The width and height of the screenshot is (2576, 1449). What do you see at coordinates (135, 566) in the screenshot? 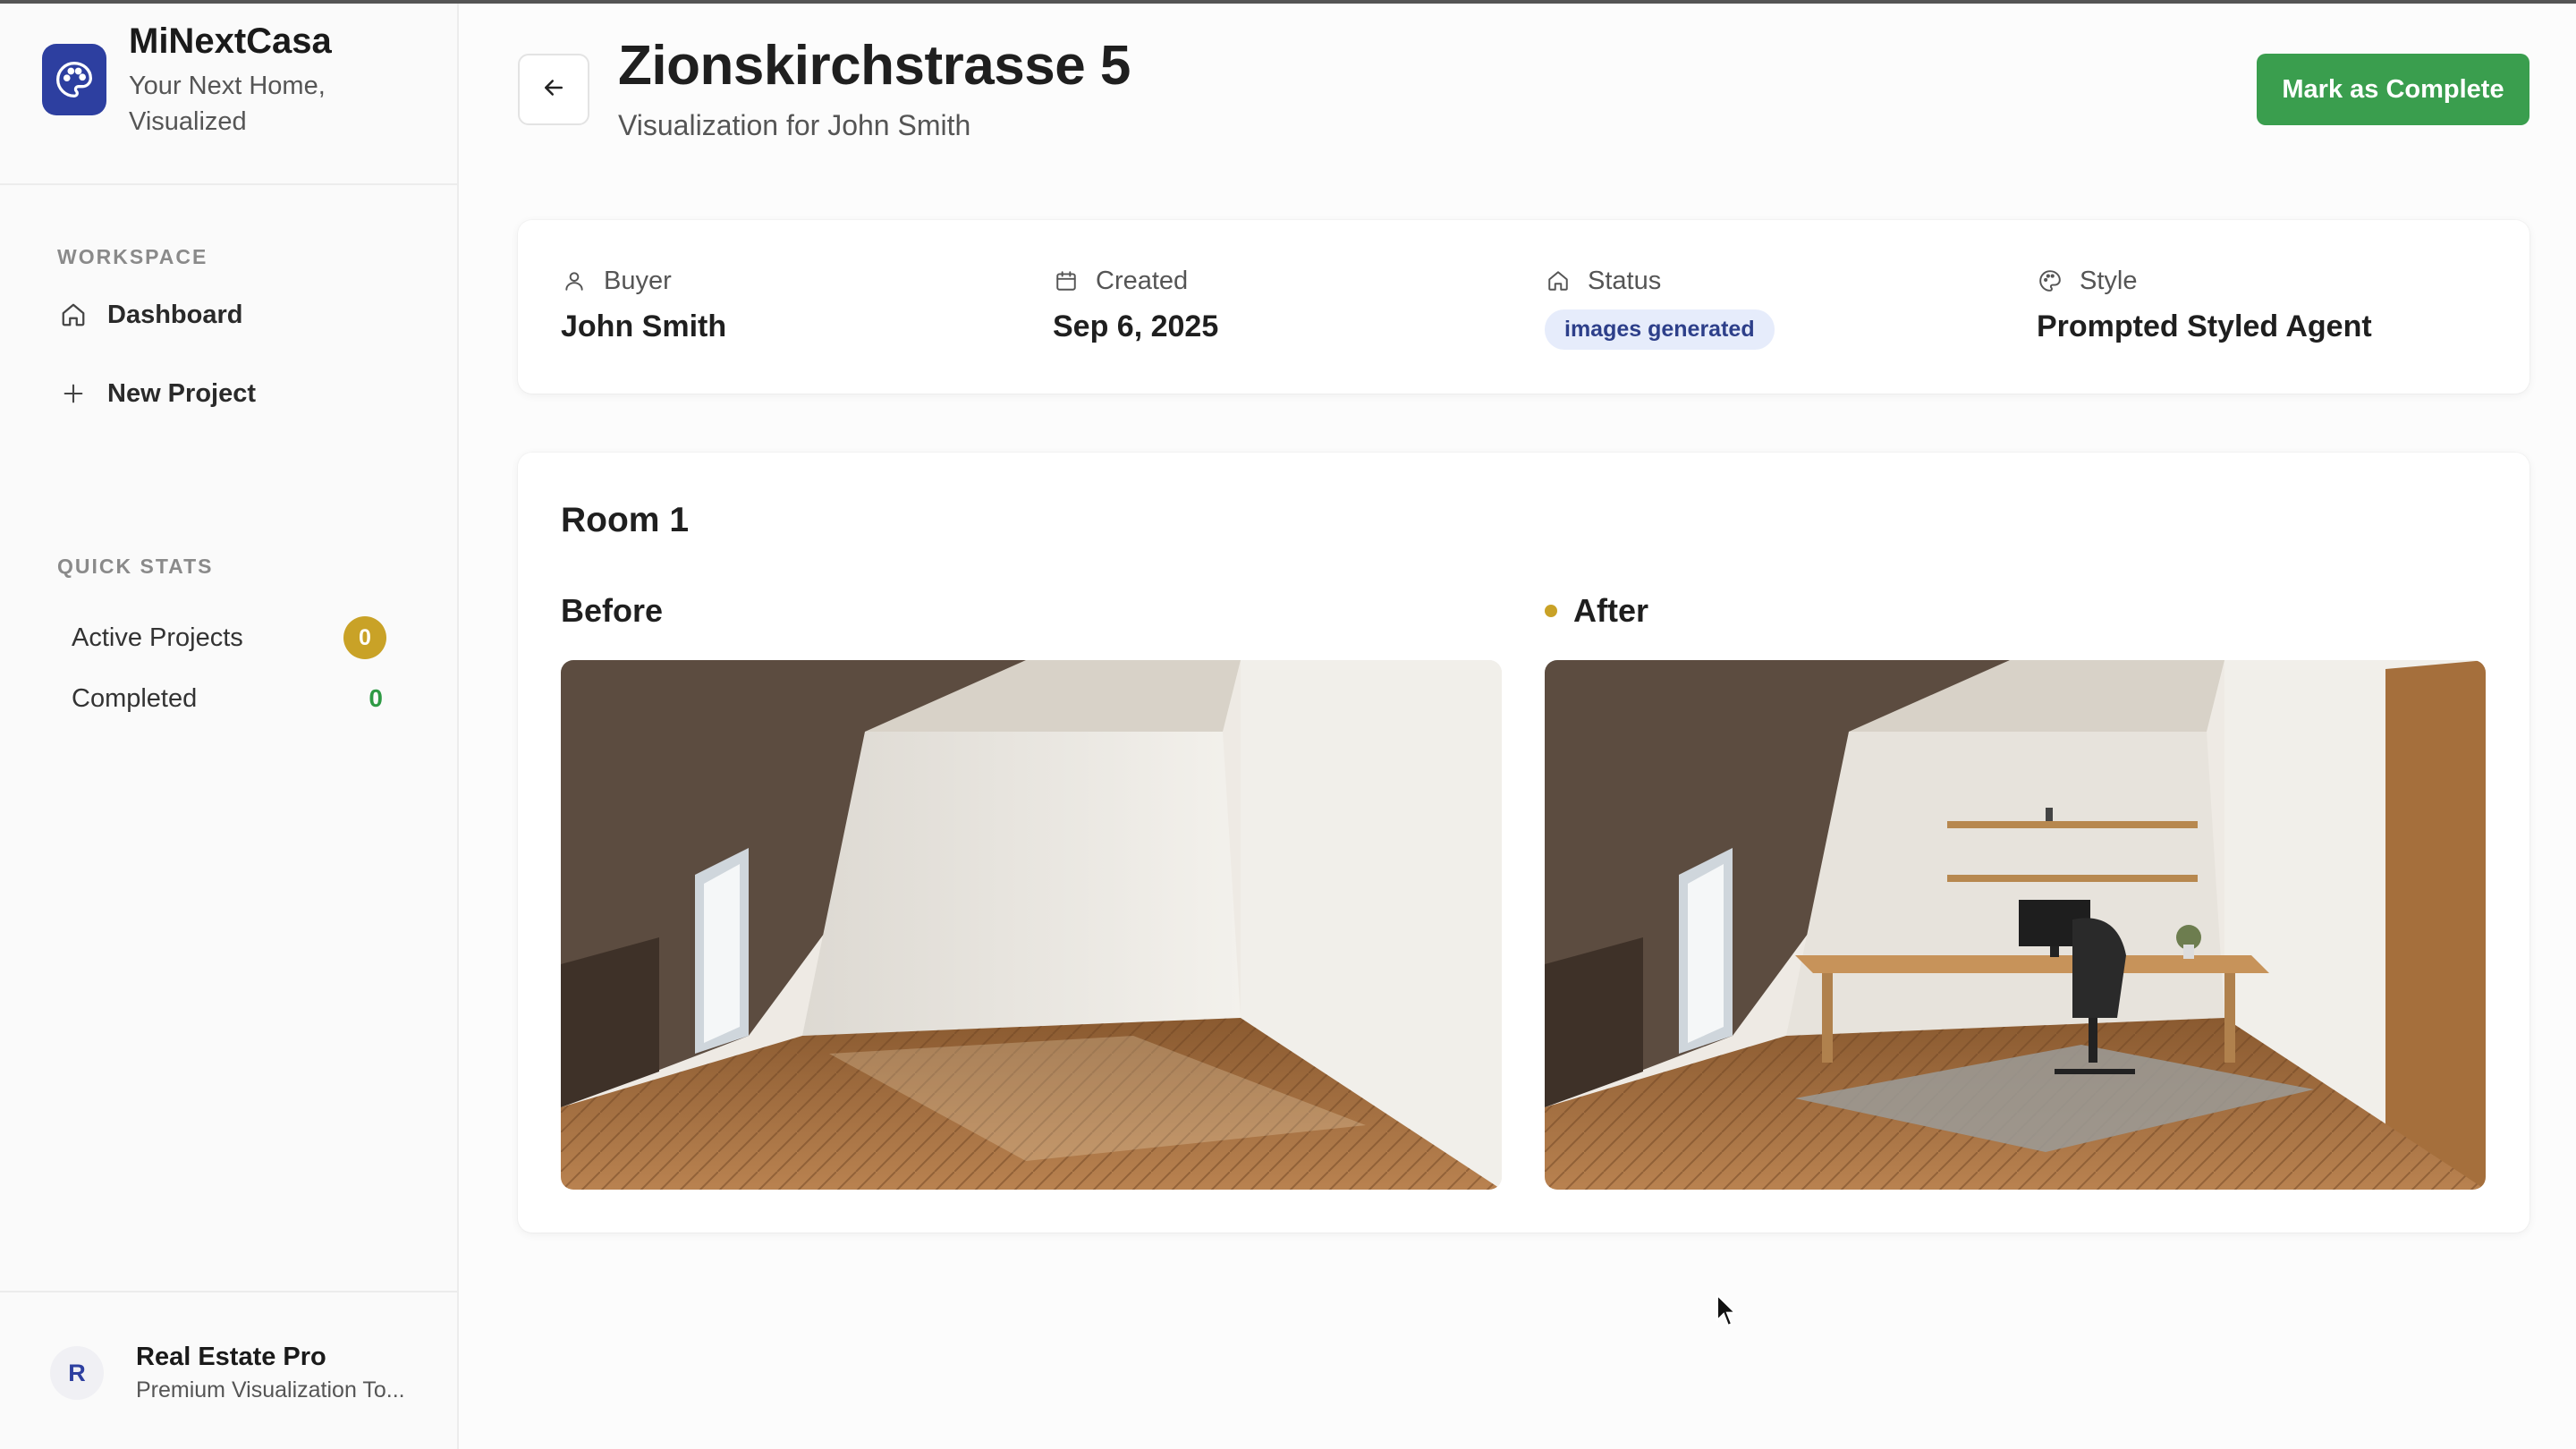
I see `quick-stats-section-title: QUICK STATS` at bounding box center [135, 566].